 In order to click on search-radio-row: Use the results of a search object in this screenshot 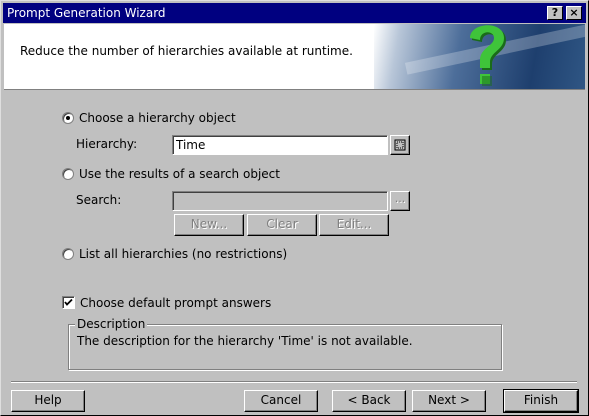, I will do `click(171, 174)`.